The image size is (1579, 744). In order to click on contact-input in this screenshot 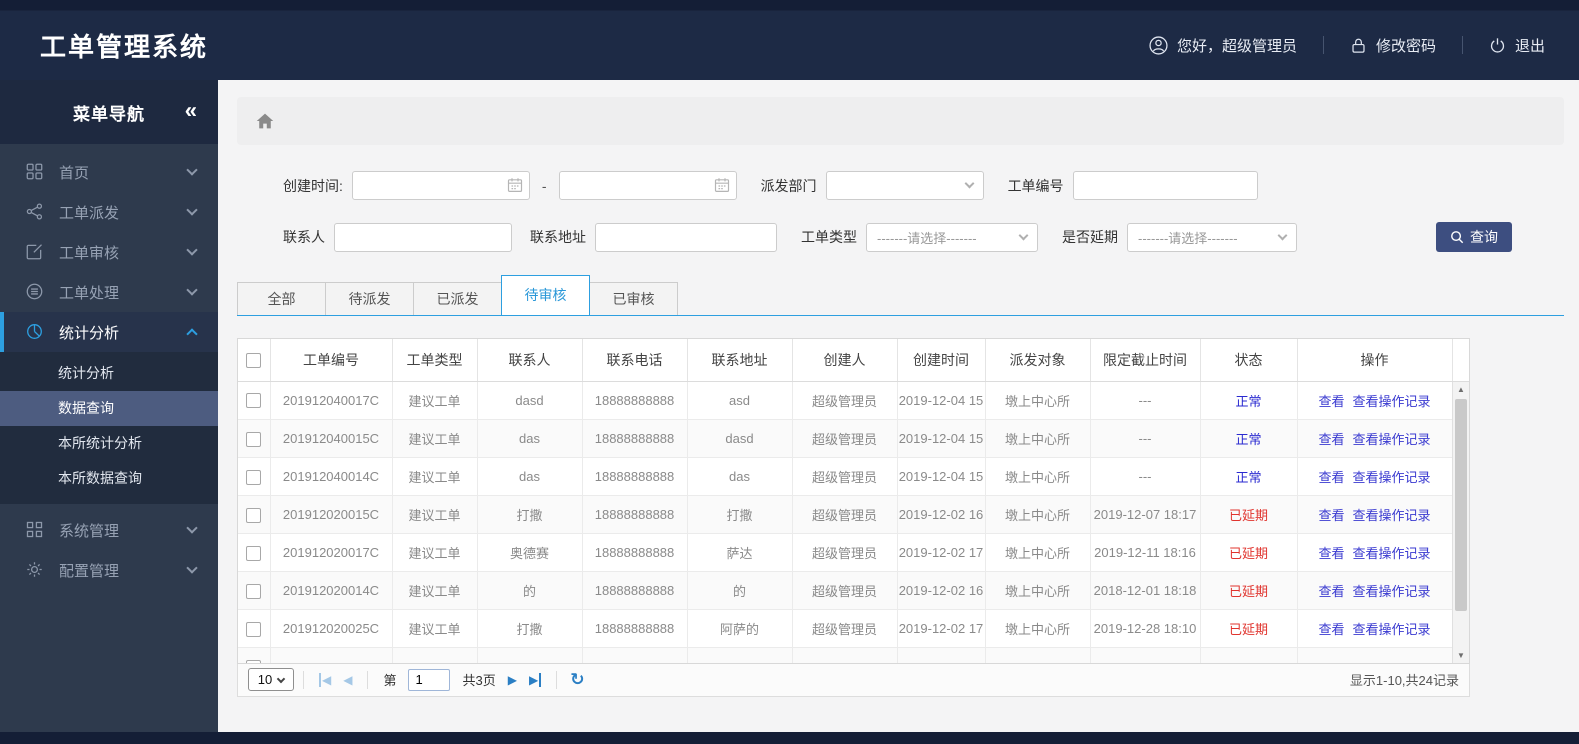, I will do `click(423, 237)`.